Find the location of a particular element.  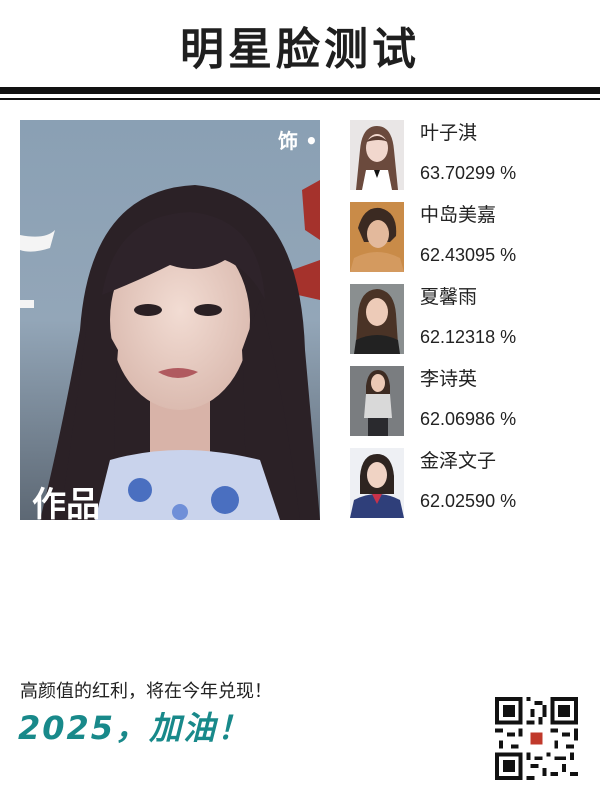

match-name: 中岛美嘉 is located at coordinates (458, 215).